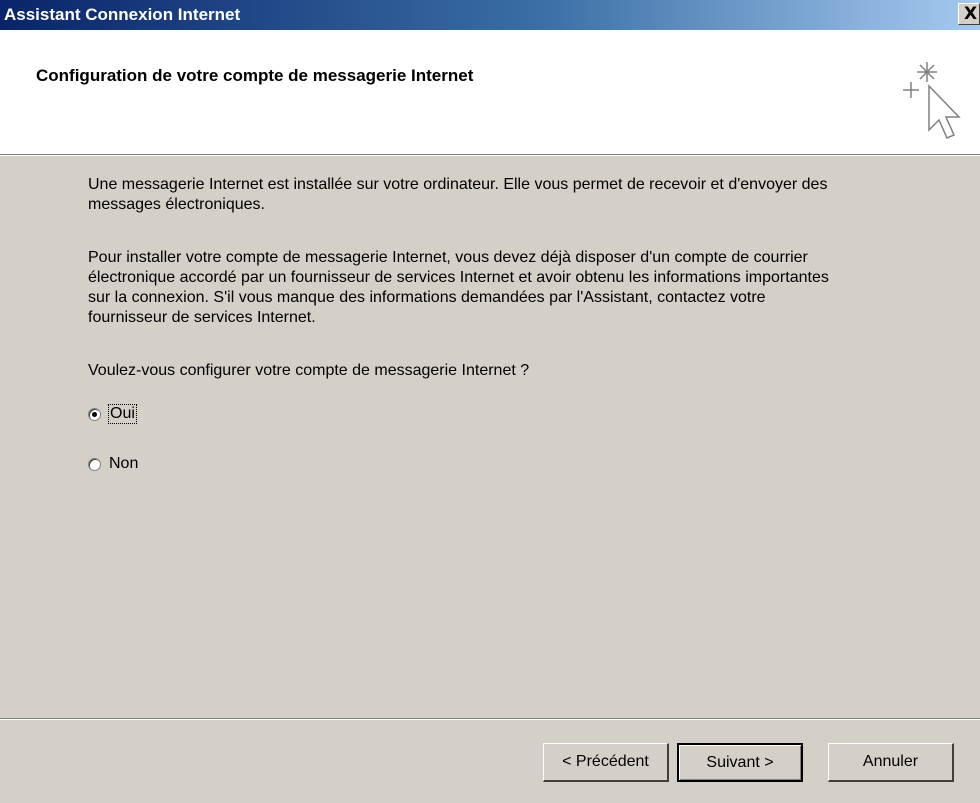 The height and width of the screenshot is (803, 980). Describe the element at coordinates (490, 155) in the screenshot. I see `header-divider` at that location.